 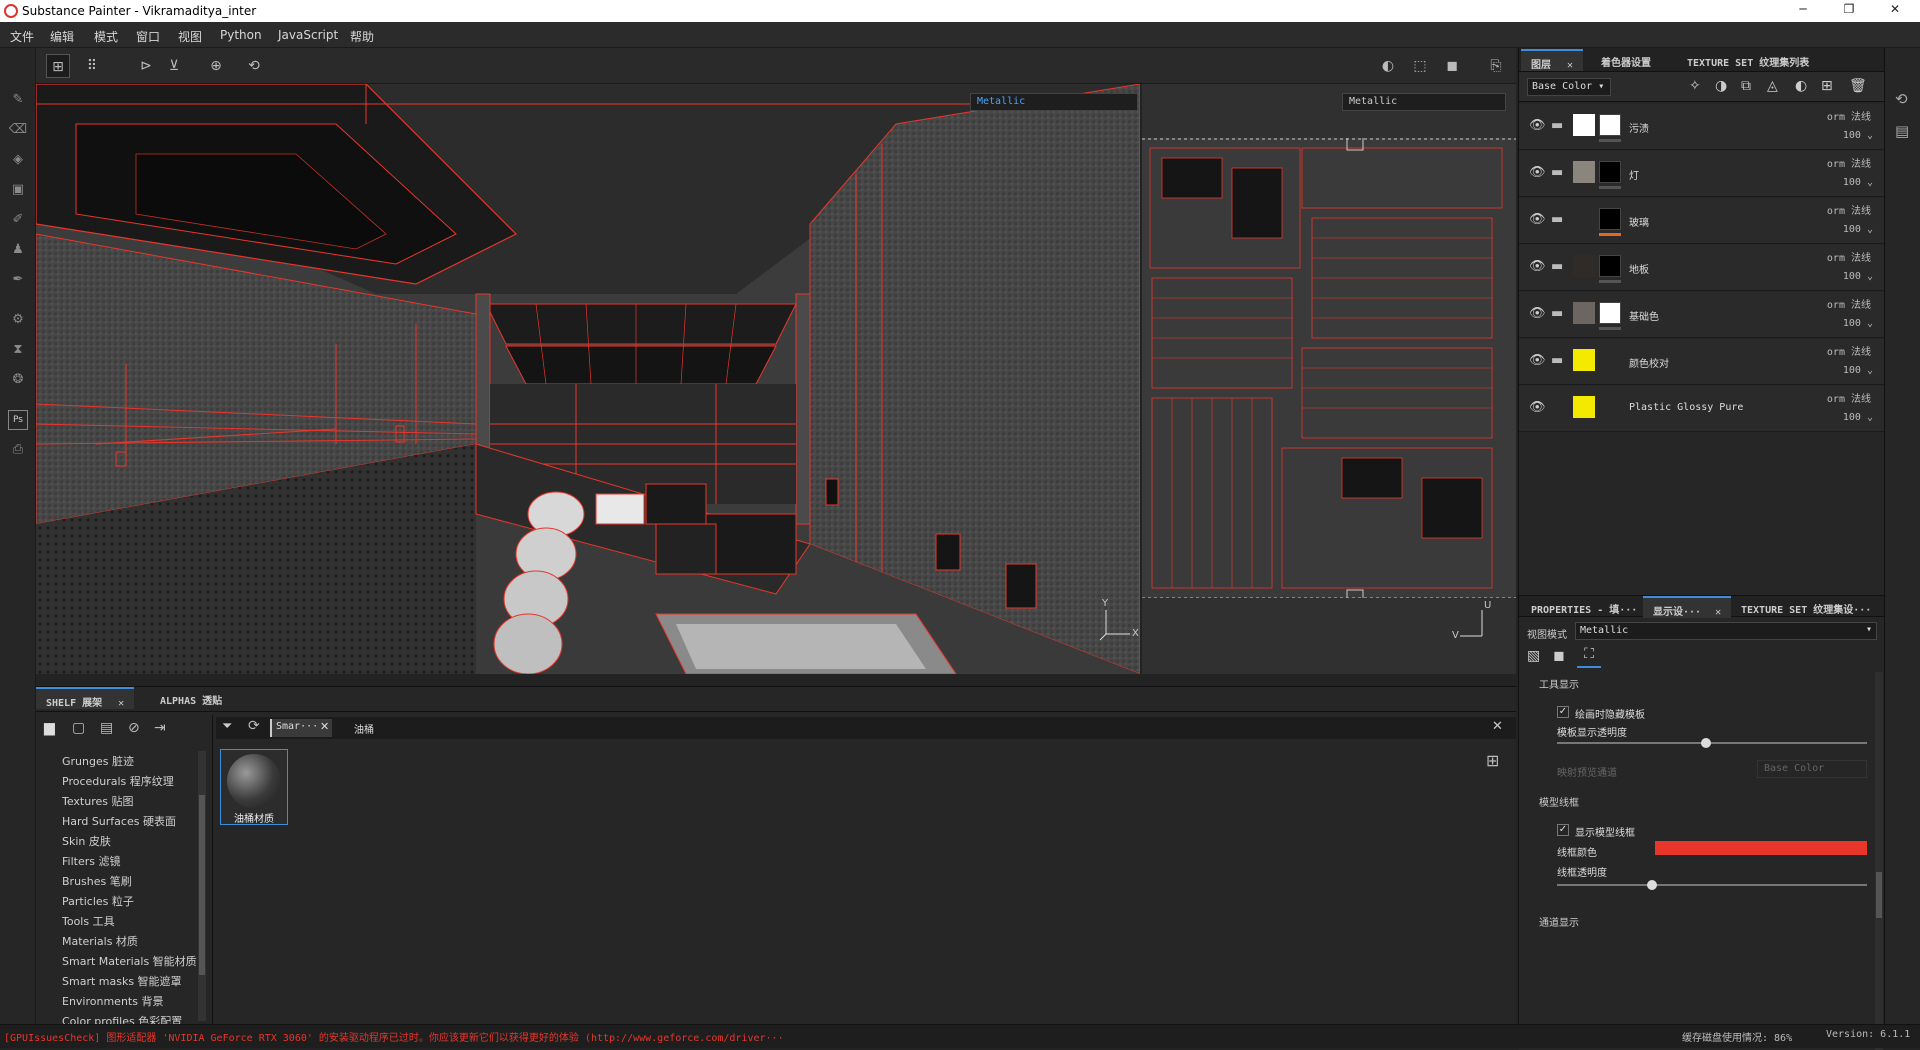 What do you see at coordinates (1563, 712) in the screenshot?
I see `hide-stencil-checkbox: ✓` at bounding box center [1563, 712].